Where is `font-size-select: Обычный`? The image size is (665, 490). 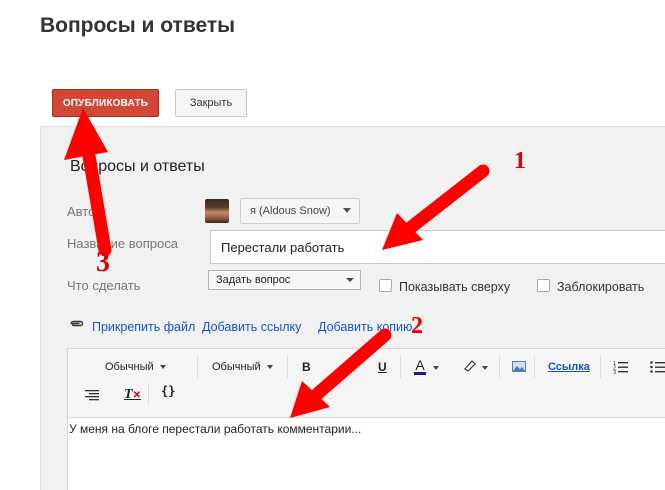
font-size-select: Обычный is located at coordinates (242, 367).